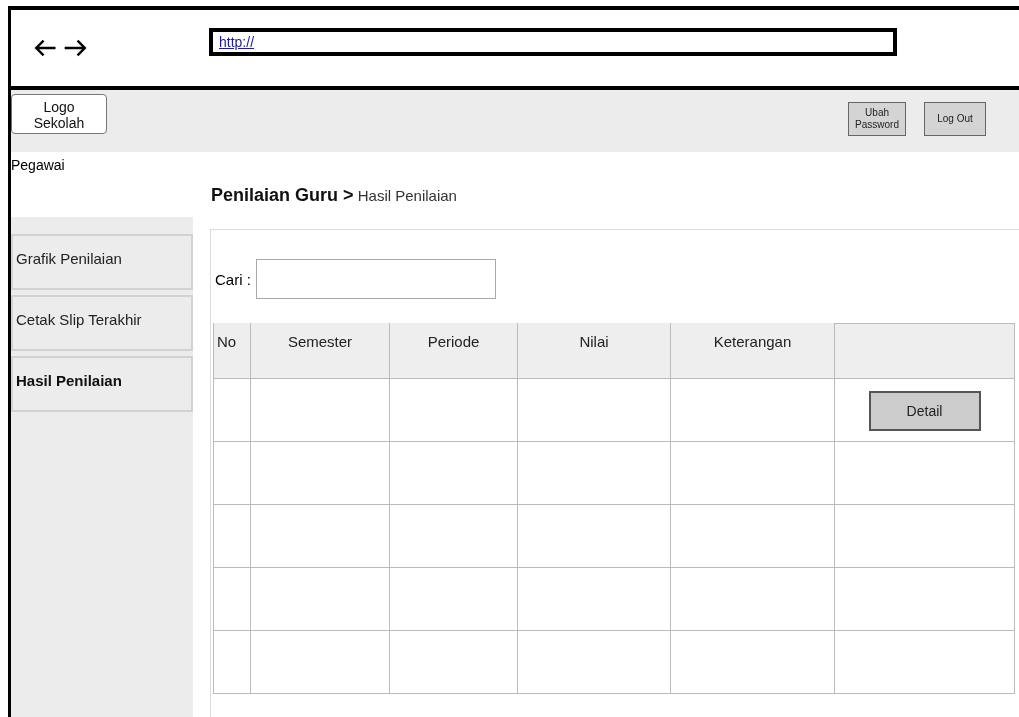 The width and height of the screenshot is (1019, 717). Describe the element at coordinates (753, 351) in the screenshot. I see `column-header: Keterangan` at that location.